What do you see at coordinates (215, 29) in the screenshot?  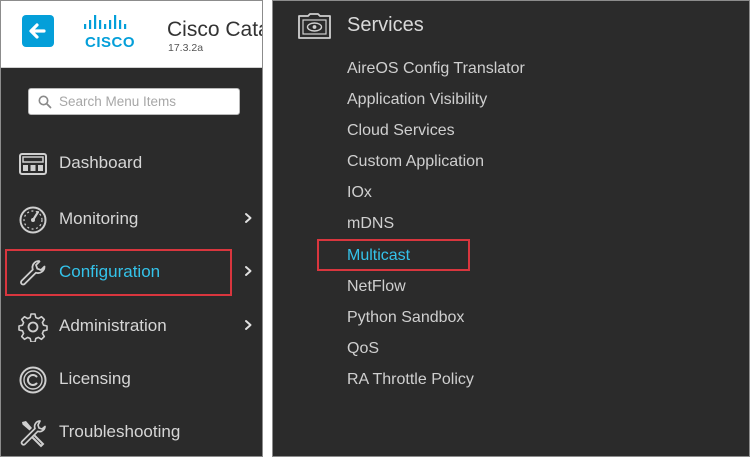 I see `product-name: Cisco Cata` at bounding box center [215, 29].